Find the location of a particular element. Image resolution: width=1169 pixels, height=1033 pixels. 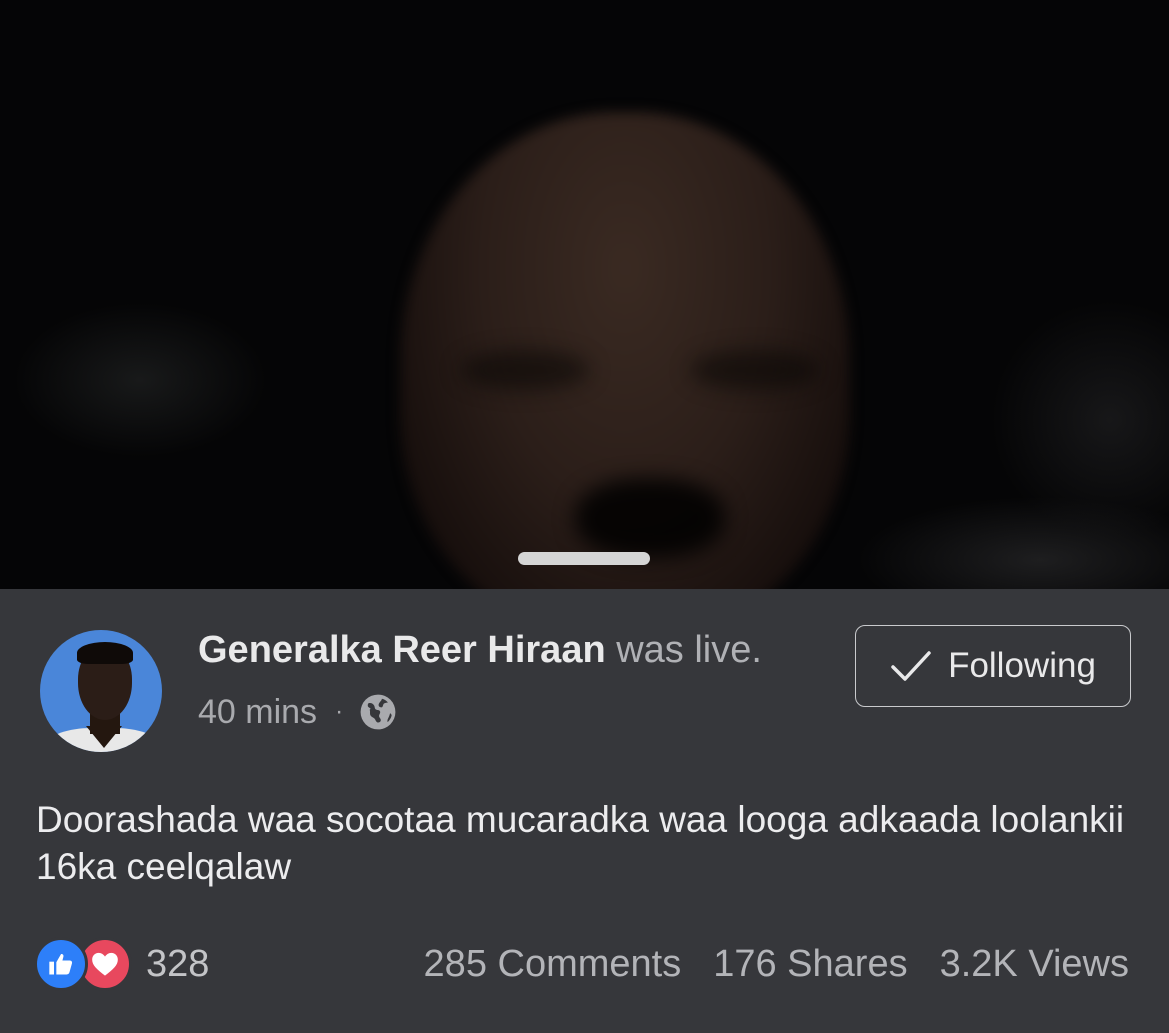

following-label: Following is located at coordinates (1022, 665).